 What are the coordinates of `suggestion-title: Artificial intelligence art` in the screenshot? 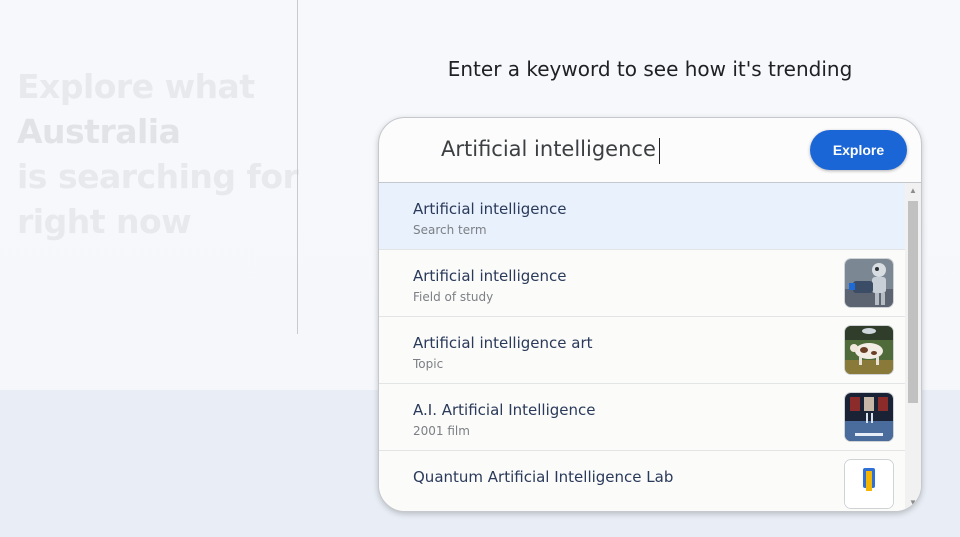 It's located at (503, 343).